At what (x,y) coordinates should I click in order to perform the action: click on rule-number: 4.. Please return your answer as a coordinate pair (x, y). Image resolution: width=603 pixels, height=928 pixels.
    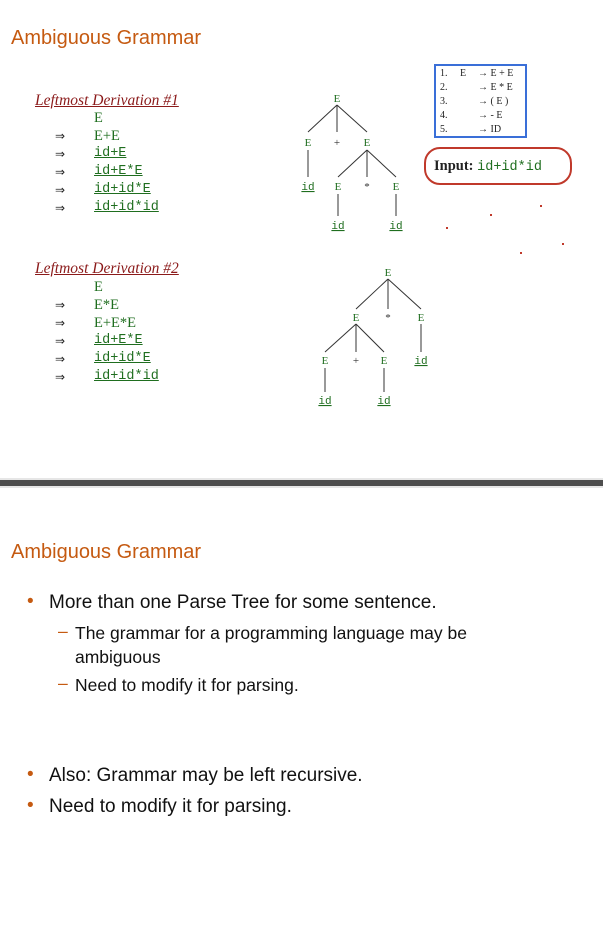
    Looking at the image, I should click on (444, 115).